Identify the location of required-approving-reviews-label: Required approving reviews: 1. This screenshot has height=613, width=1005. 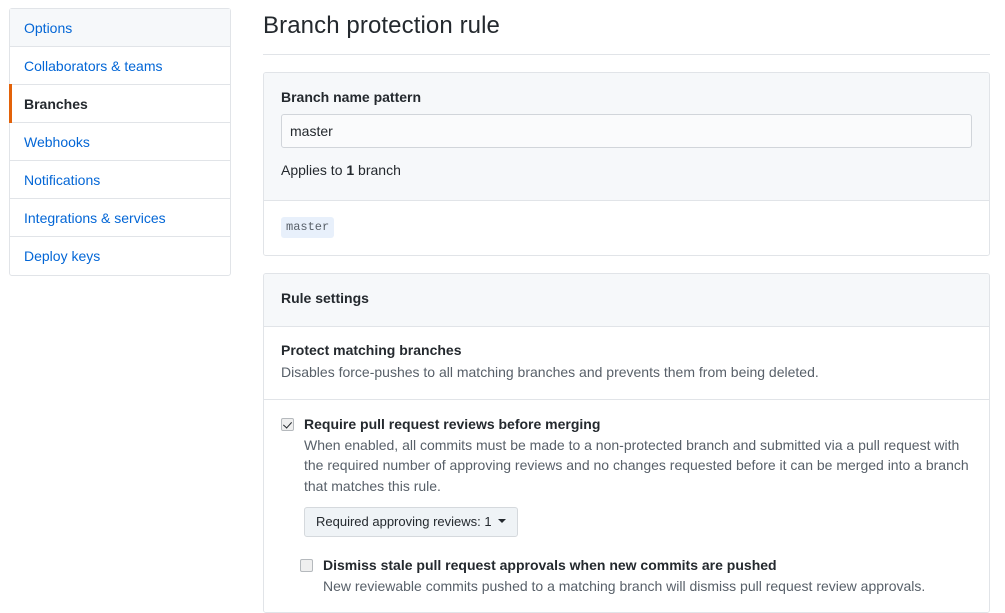
(404, 521).